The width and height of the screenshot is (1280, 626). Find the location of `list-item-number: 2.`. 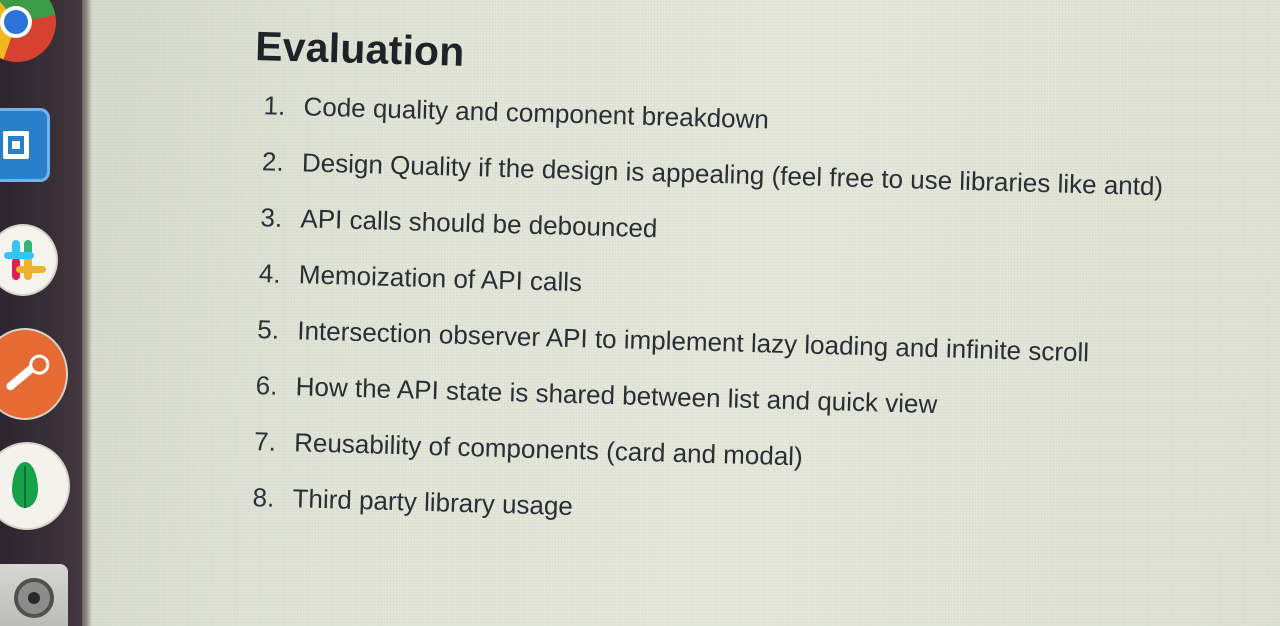

list-item-number: 2. is located at coordinates (273, 161).